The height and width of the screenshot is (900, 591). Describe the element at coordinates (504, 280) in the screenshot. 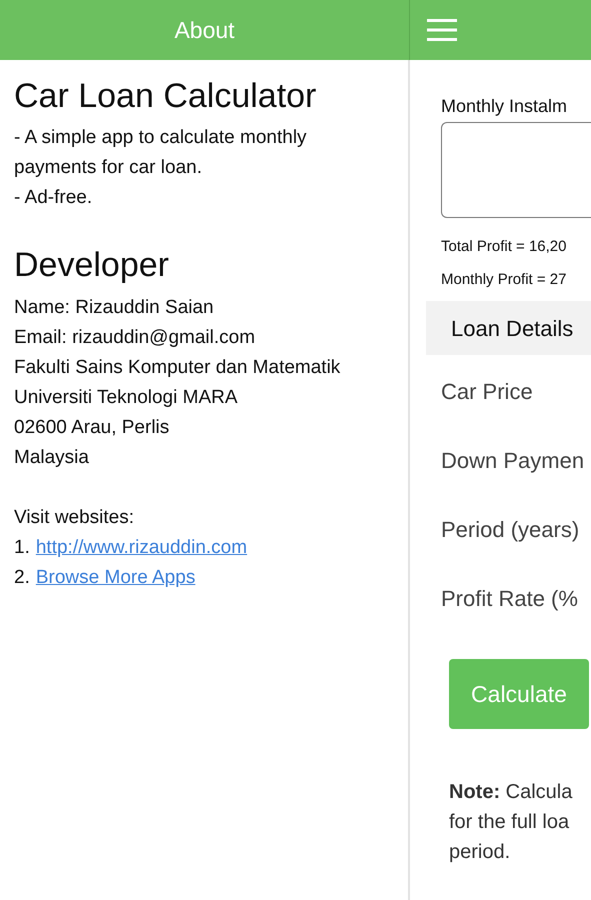

I see `monthly-profit: Monthly Profit = 27` at that location.